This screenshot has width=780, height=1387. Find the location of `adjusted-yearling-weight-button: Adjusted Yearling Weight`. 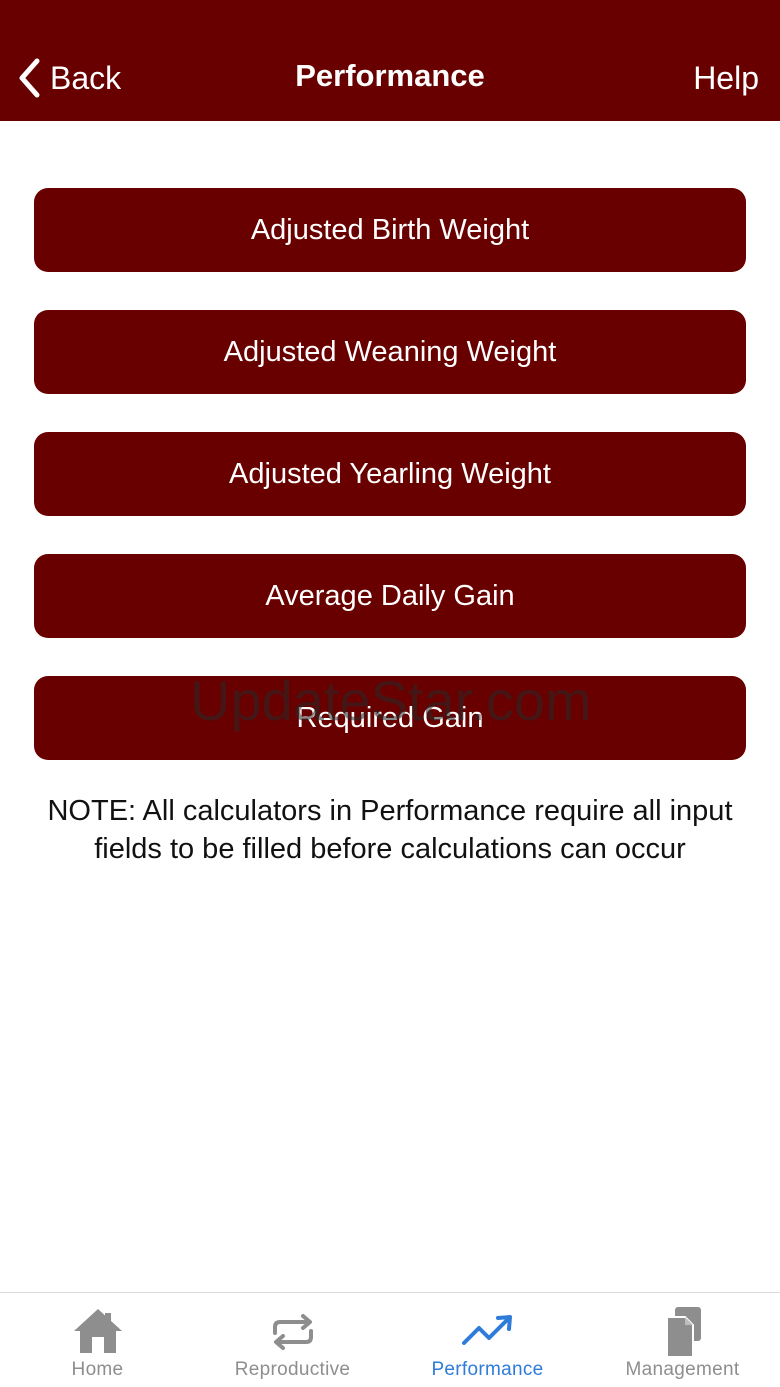

adjusted-yearling-weight-button: Adjusted Yearling Weight is located at coordinates (390, 474).